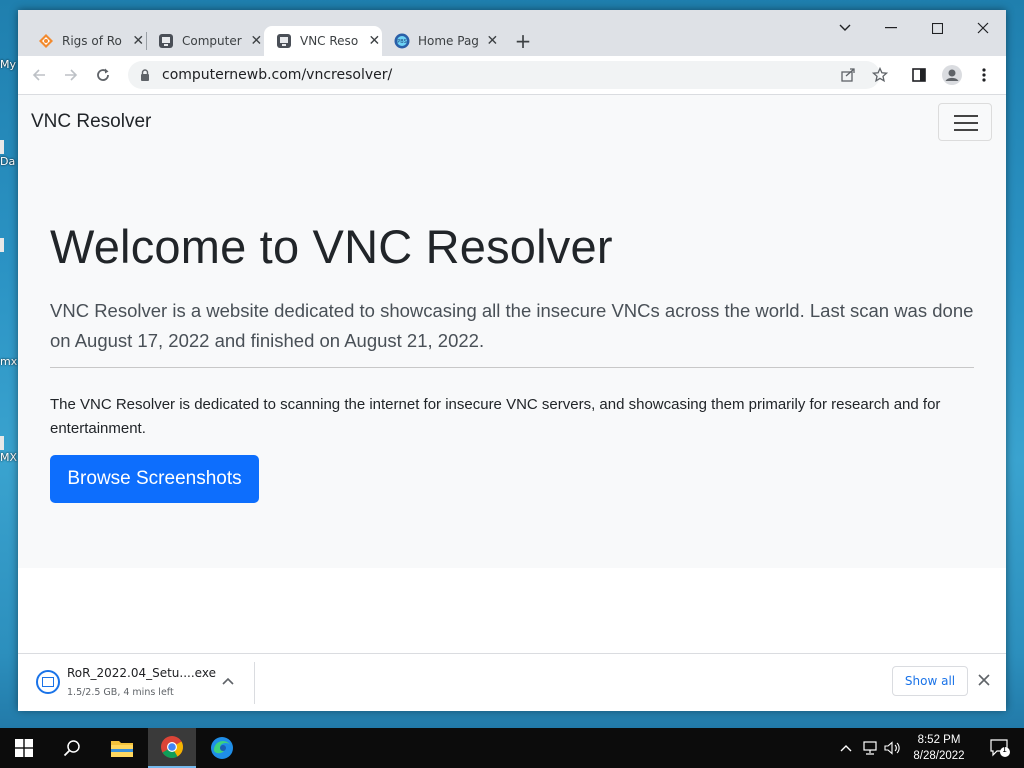  Describe the element at coordinates (329, 41) in the screenshot. I see `tab-title: VNC Reso` at that location.